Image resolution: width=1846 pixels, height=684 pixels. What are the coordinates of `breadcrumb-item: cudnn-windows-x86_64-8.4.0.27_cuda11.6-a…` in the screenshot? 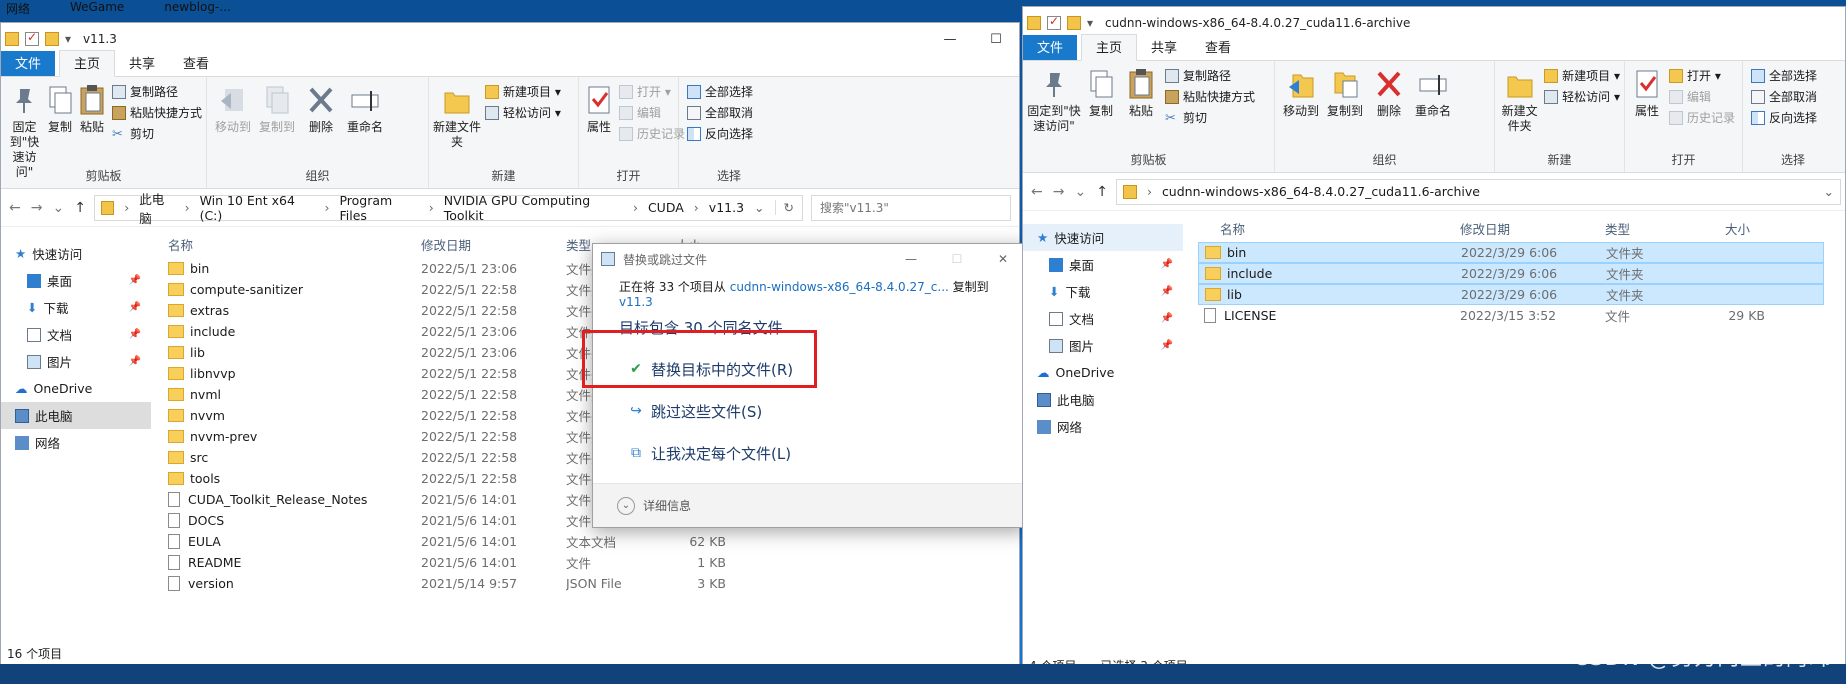 It's located at (1321, 191).